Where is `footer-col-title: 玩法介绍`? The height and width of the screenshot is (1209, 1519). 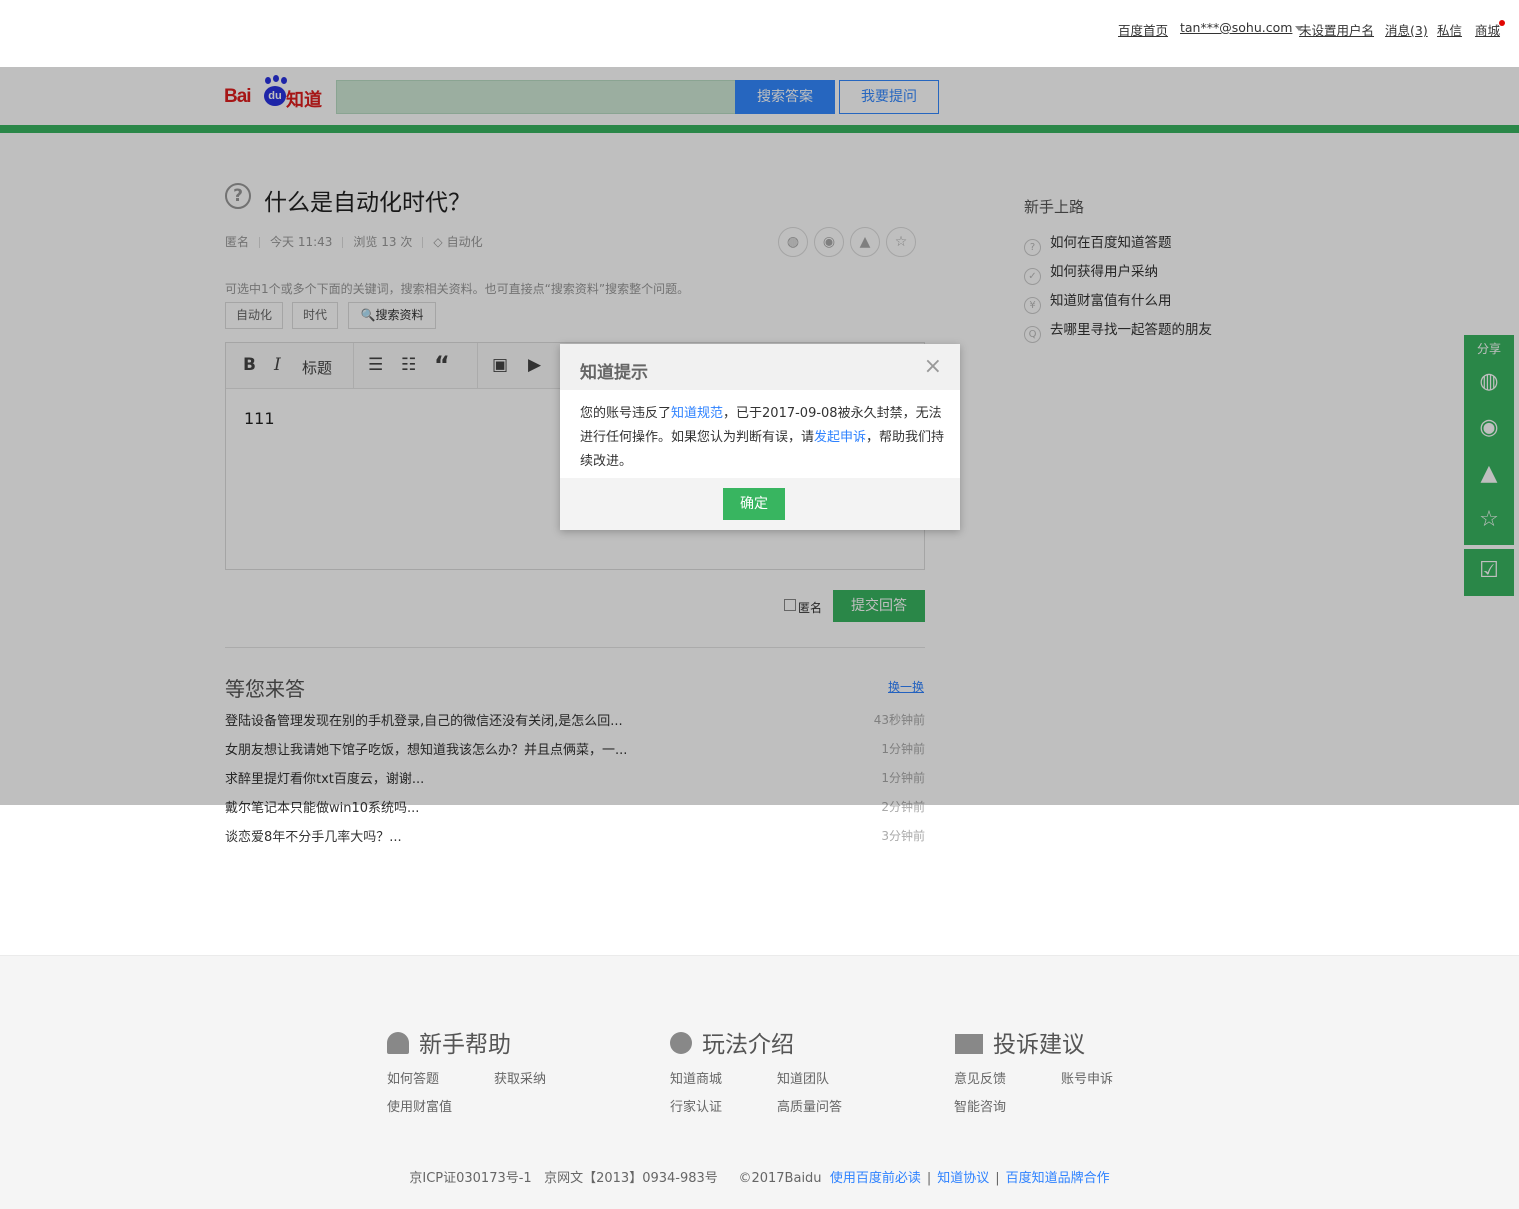 footer-col-title: 玩法介绍 is located at coordinates (748, 1045).